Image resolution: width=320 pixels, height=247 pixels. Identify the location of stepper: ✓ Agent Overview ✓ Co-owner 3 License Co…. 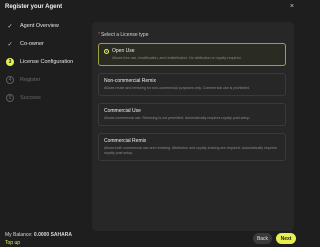
(46, 62).